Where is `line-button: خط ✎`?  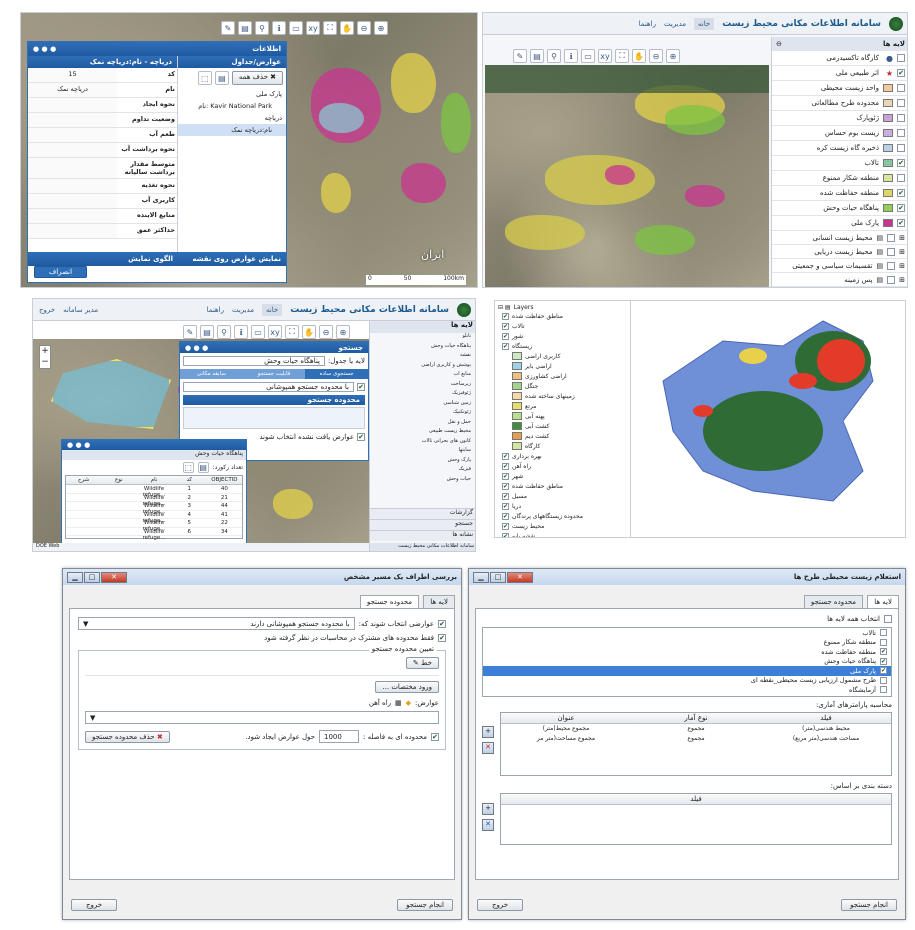
line-button: خط ✎ is located at coordinates (422, 663).